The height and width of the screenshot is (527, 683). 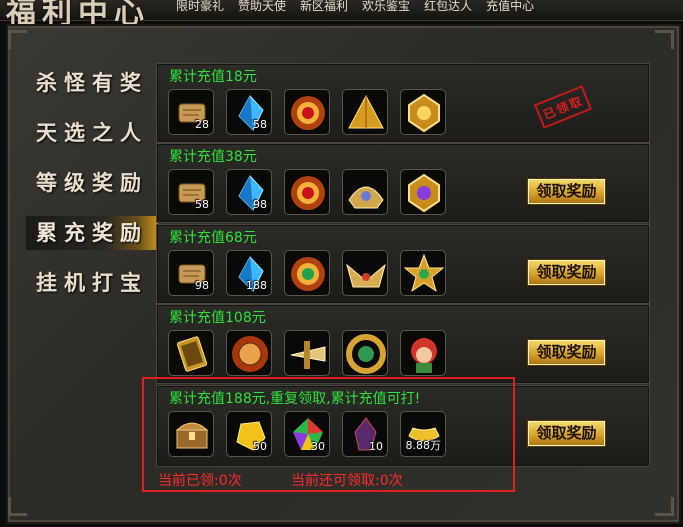 What do you see at coordinates (307, 353) in the screenshot?
I see `golden-weapon-icon` at bounding box center [307, 353].